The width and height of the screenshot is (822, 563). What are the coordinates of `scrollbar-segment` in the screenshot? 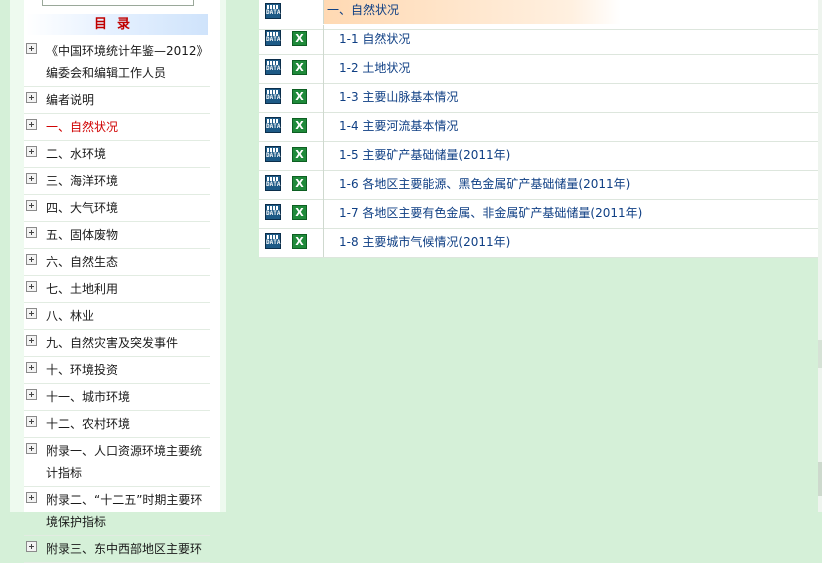 It's located at (820, 354).